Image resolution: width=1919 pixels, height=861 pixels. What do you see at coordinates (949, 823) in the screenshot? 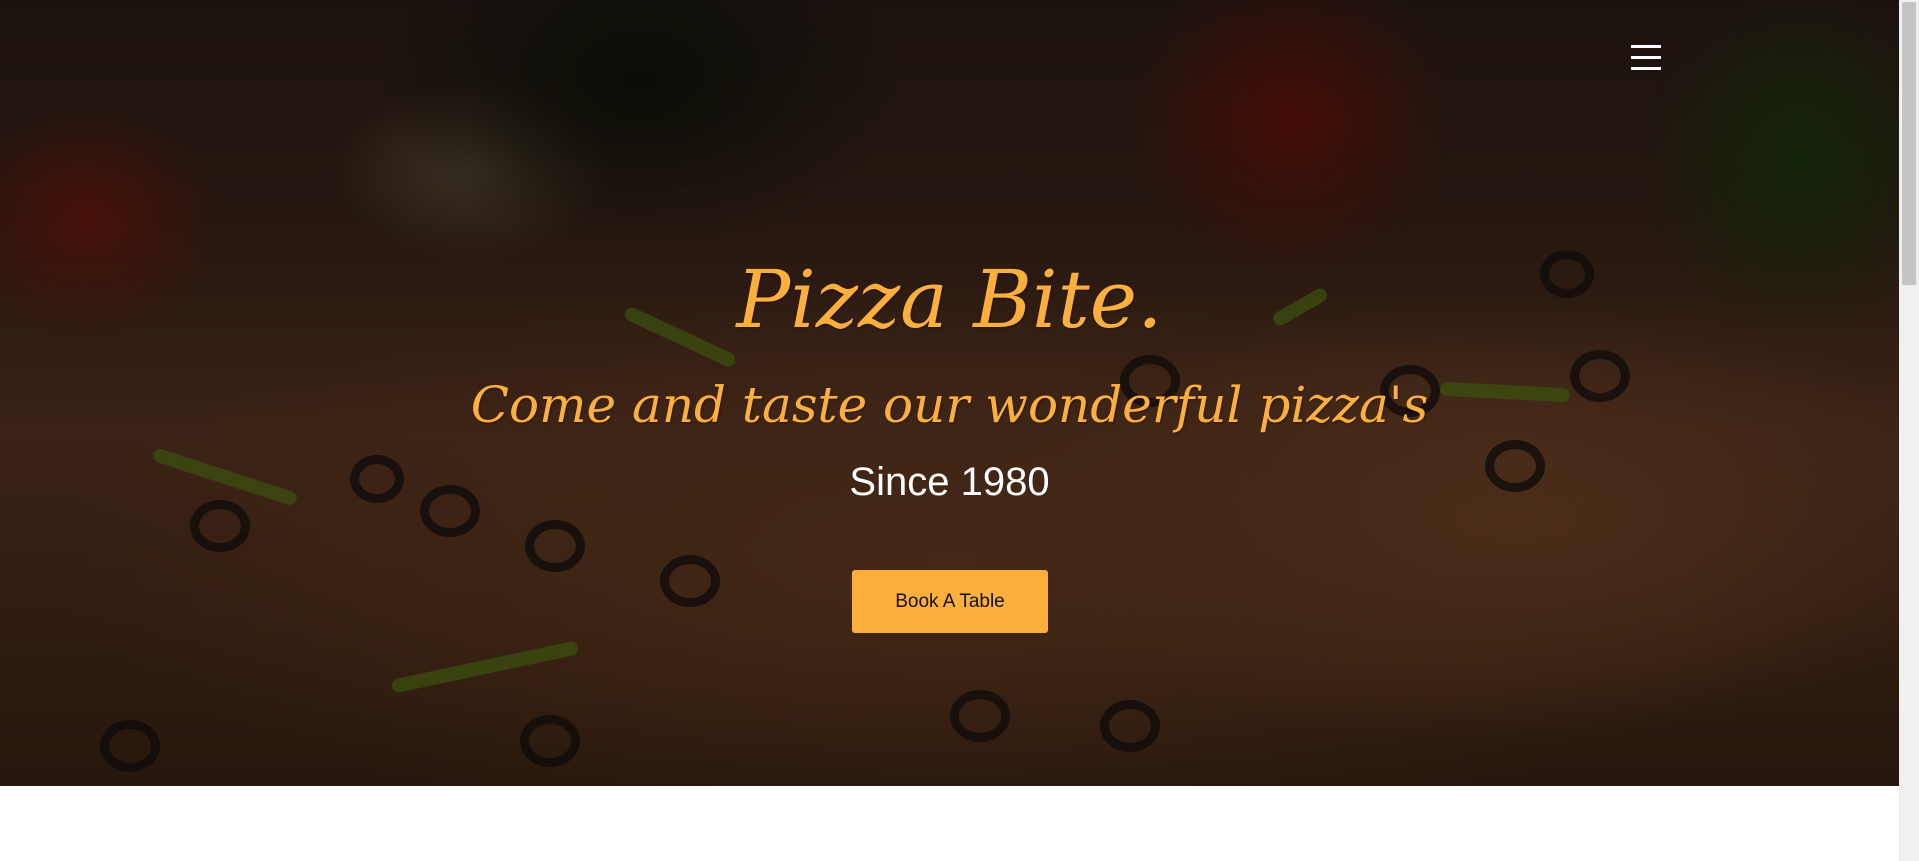
I see `content-area` at bounding box center [949, 823].